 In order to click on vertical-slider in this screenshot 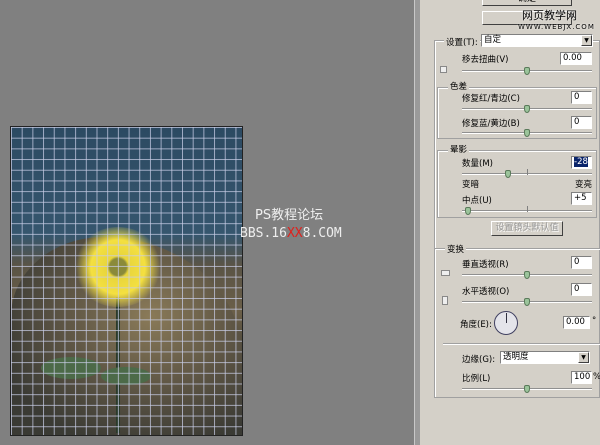, I will do `click(527, 275)`.